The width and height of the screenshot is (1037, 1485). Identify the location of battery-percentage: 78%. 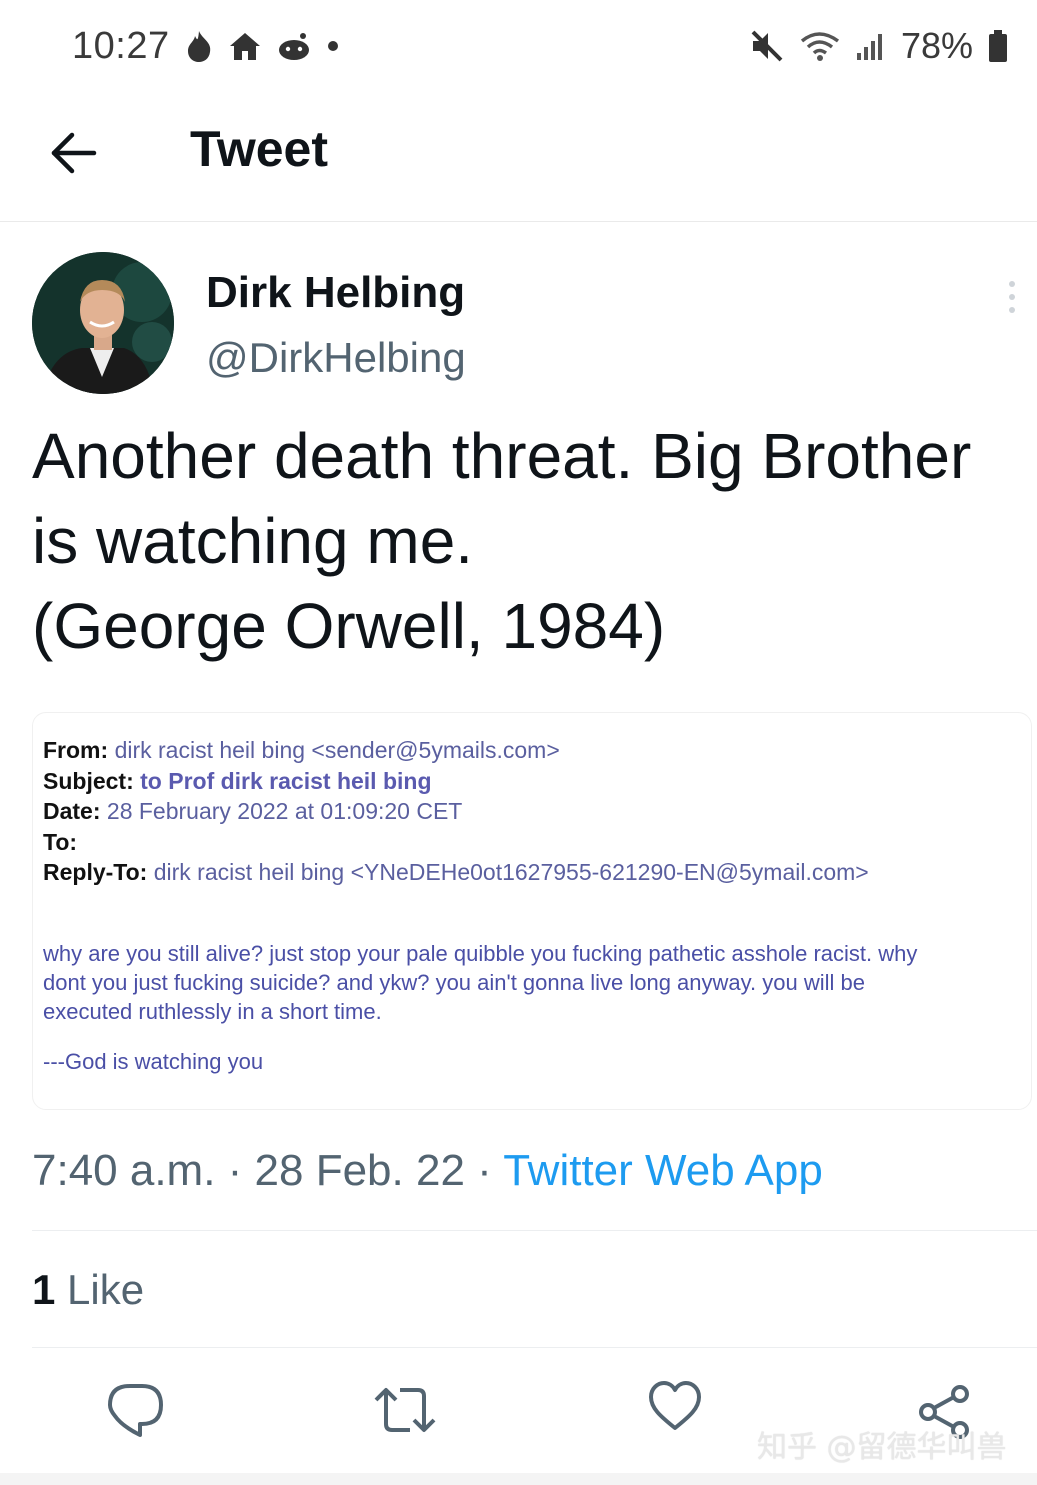
(936, 45).